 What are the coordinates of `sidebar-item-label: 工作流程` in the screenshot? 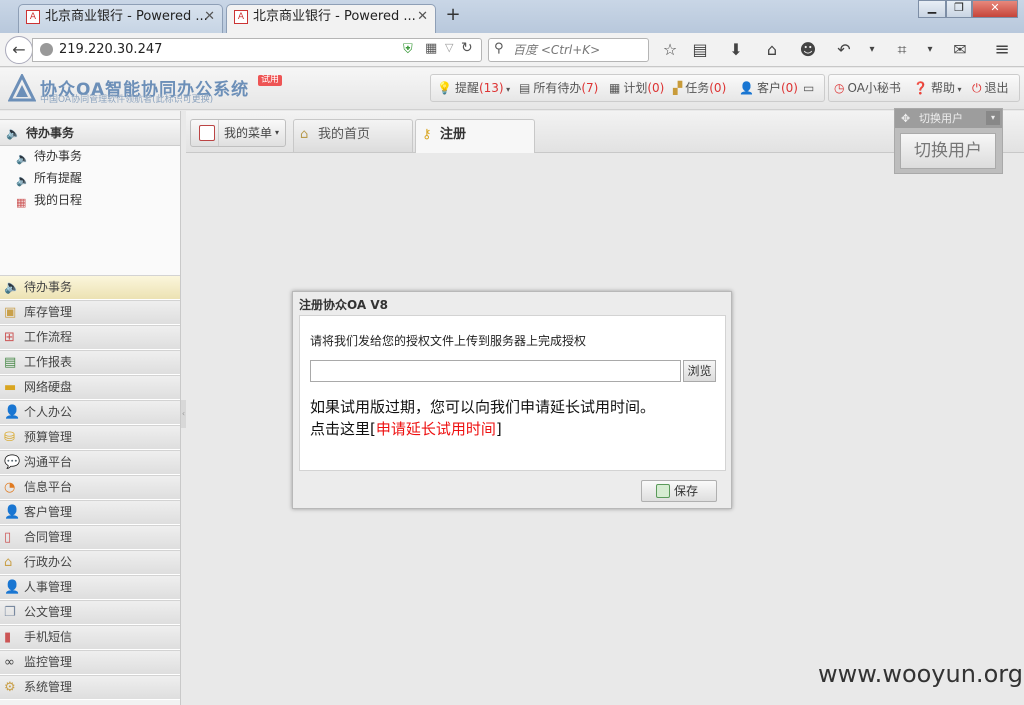 It's located at (48, 337).